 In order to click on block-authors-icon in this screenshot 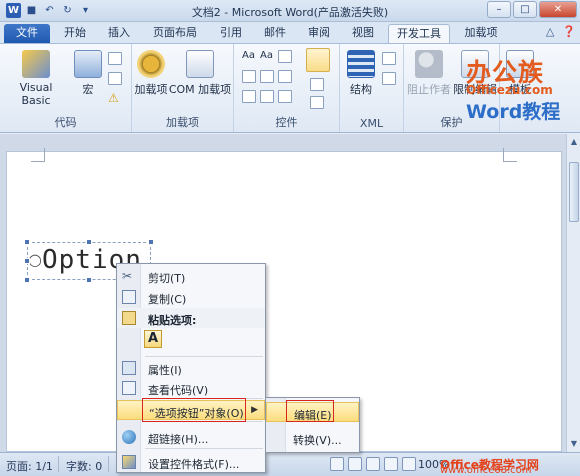, I will do `click(429, 64)`.